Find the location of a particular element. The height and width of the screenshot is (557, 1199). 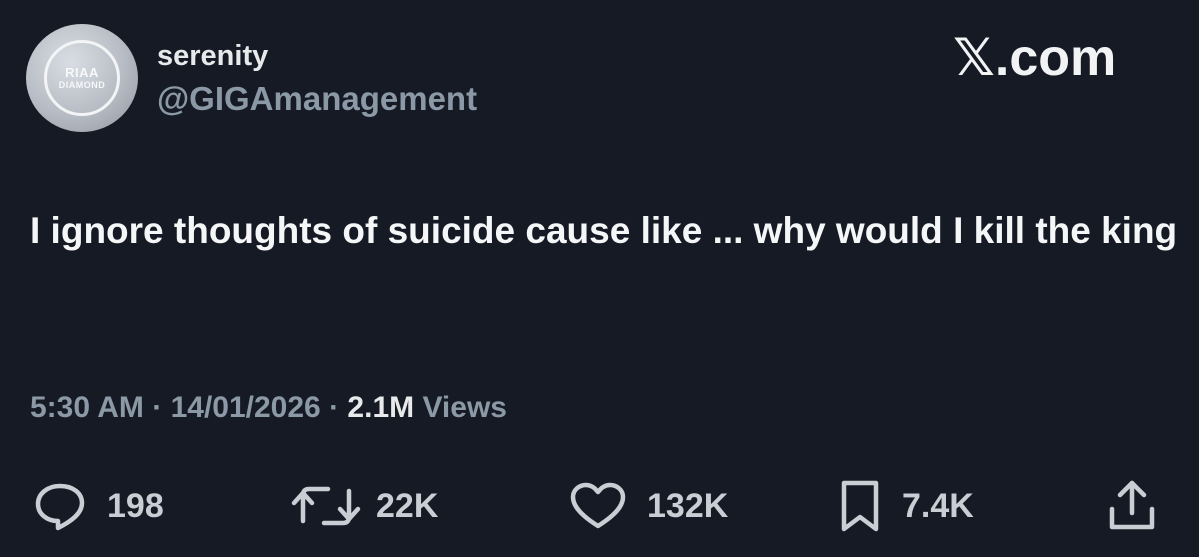

action-bar: 198 22K 132K 7.4K is located at coordinates (599, 506).